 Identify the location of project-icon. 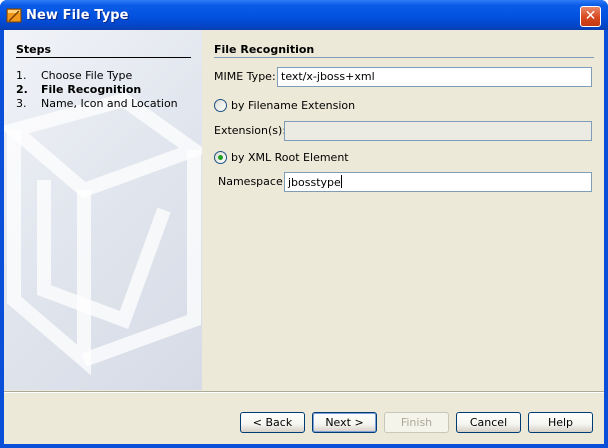
(14, 15).